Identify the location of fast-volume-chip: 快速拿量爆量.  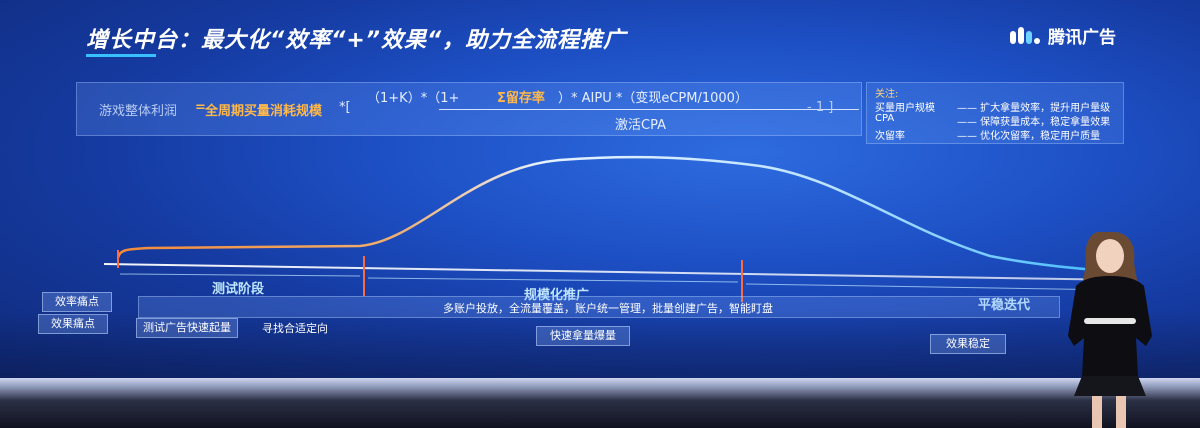
(583, 336).